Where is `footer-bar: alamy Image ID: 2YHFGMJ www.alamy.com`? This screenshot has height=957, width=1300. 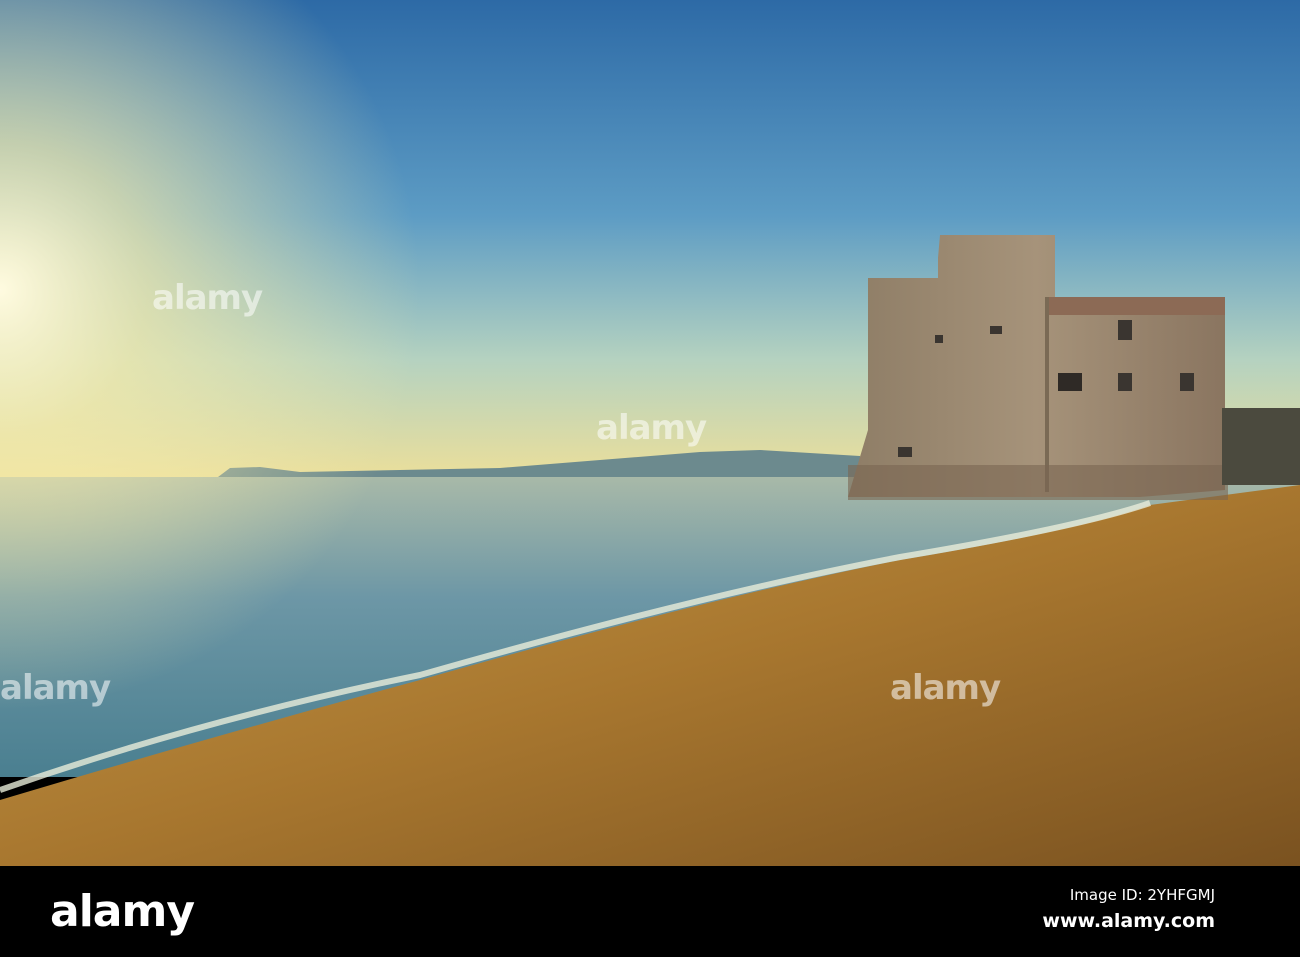 footer-bar: alamy Image ID: 2YHFGMJ www.alamy.com is located at coordinates (650, 911).